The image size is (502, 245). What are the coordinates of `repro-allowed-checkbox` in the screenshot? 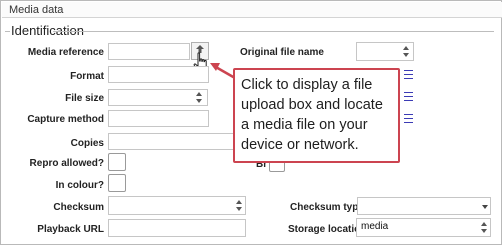 It's located at (117, 162).